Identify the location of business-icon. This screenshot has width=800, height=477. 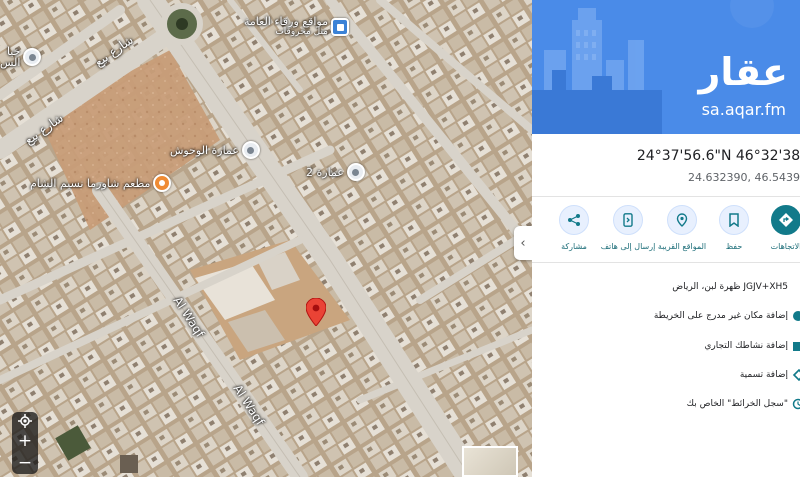
(796, 346).